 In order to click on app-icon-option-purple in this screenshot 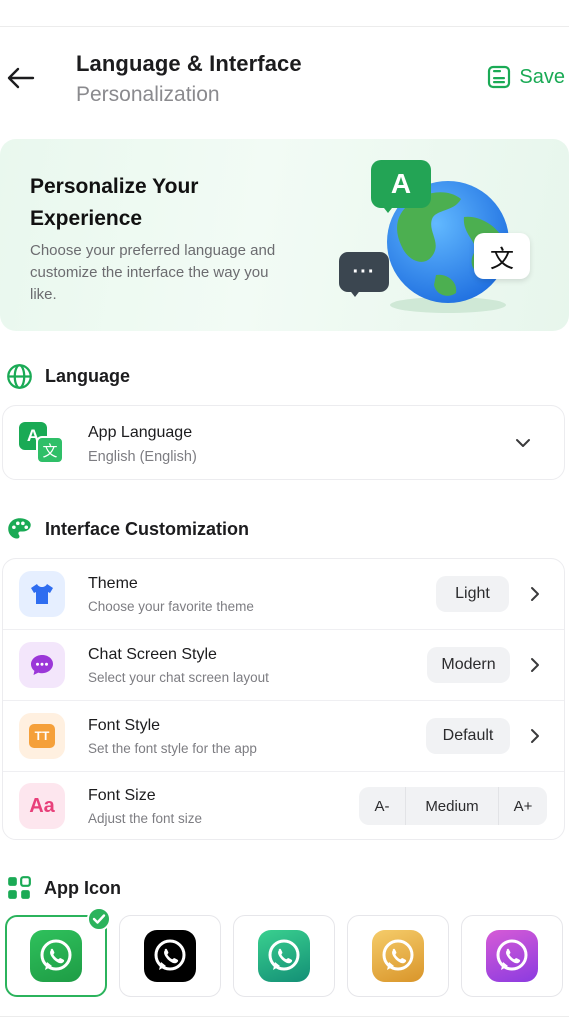, I will do `click(512, 956)`.